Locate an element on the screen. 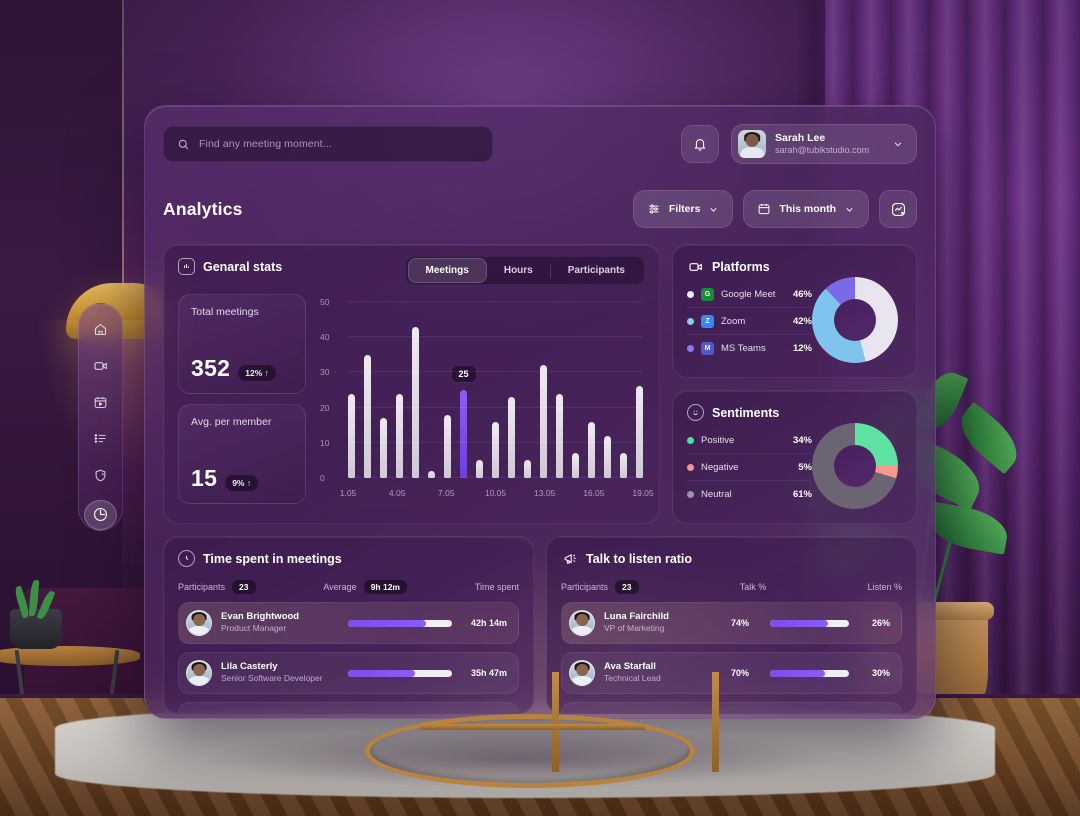 The width and height of the screenshot is (1080, 816). side-table is located at coordinates (70, 656).